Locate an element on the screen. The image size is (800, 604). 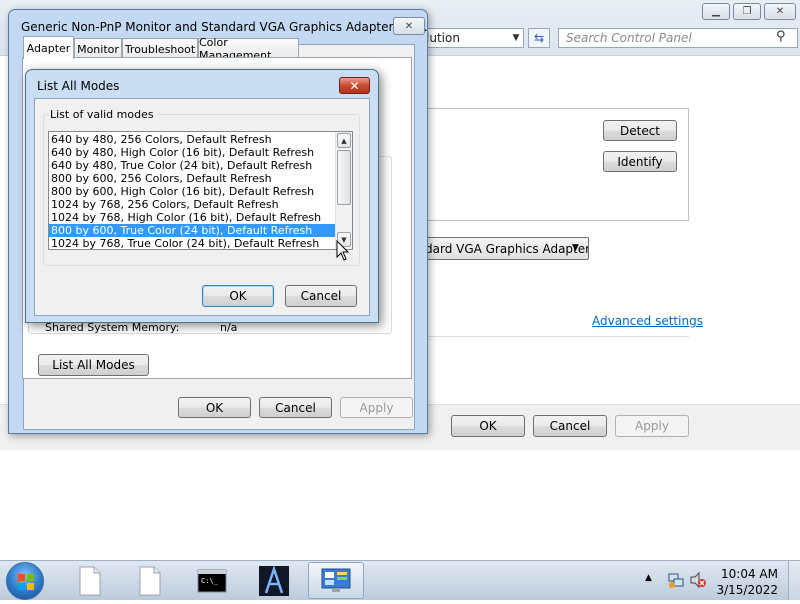
minimize-button: ▁ is located at coordinates (716, 11).